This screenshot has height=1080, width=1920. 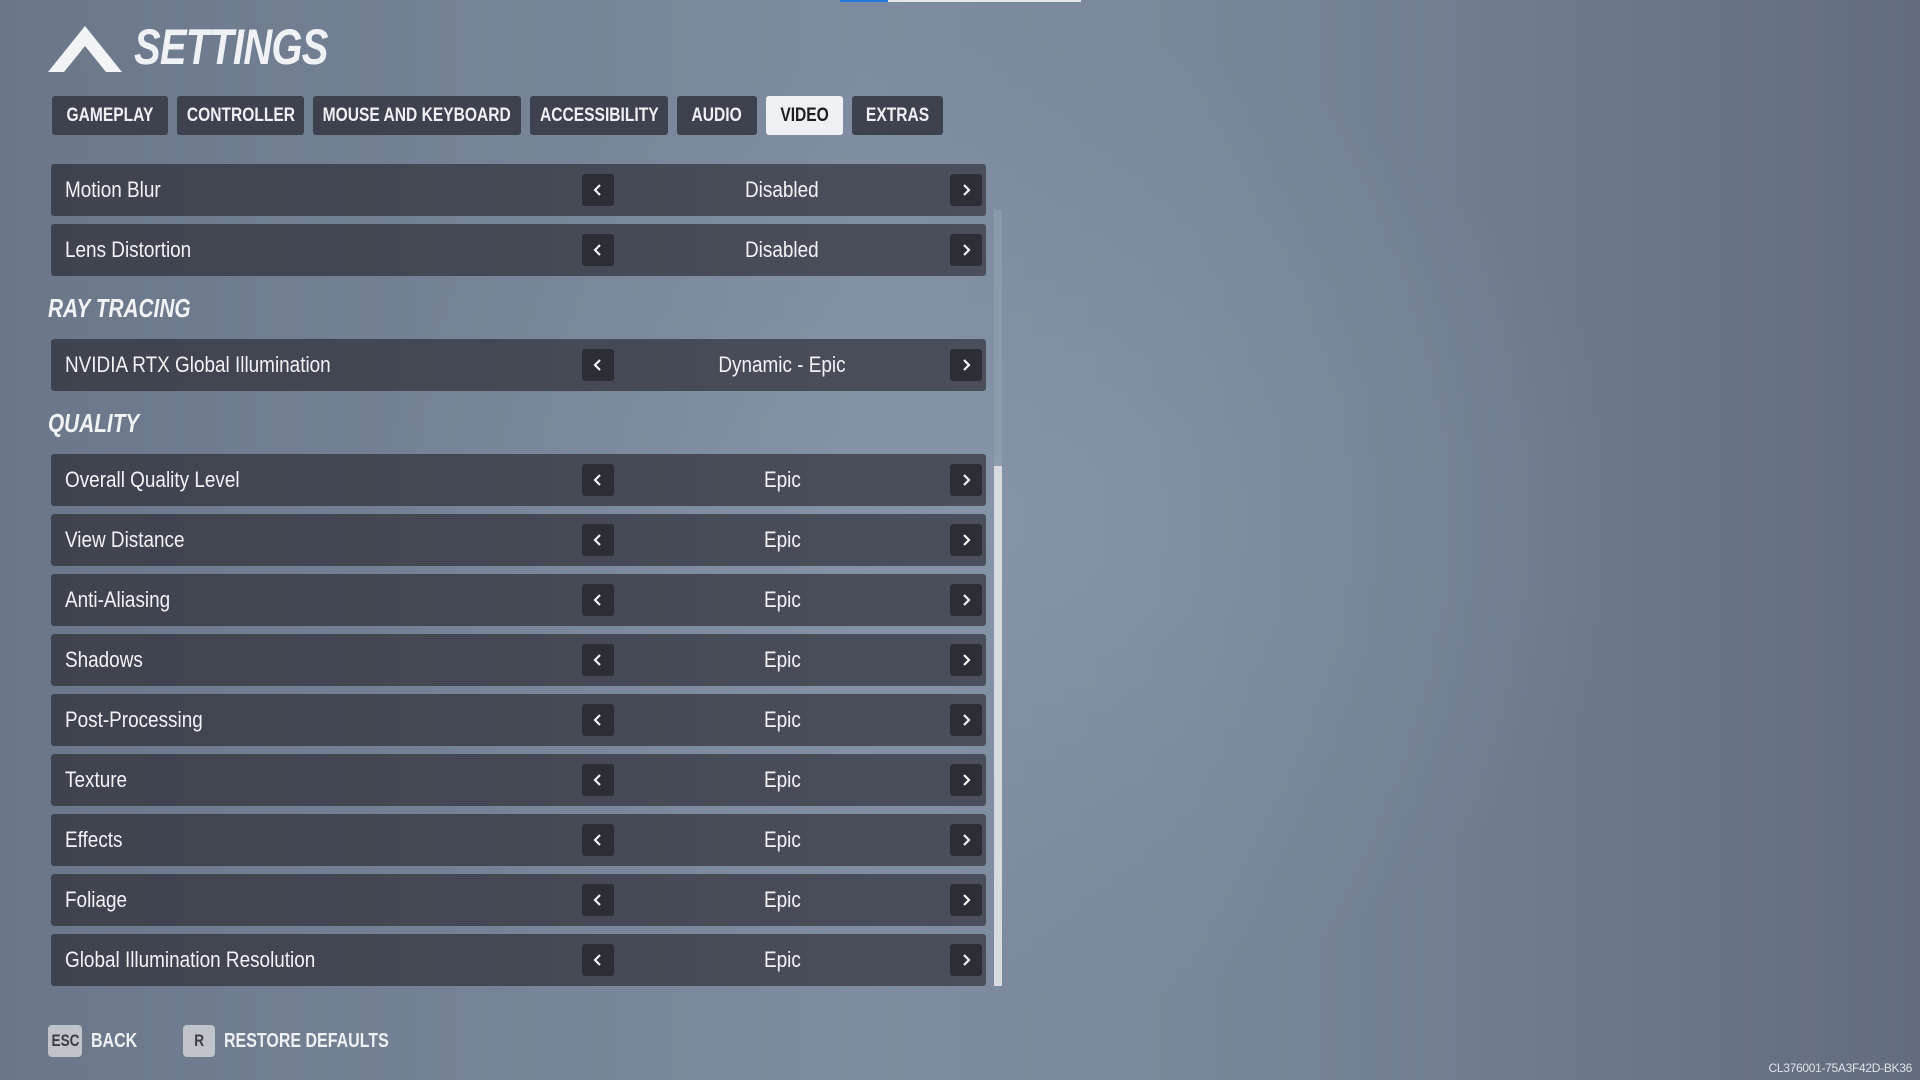 I want to click on scrollbar-track, so click(x=998, y=598).